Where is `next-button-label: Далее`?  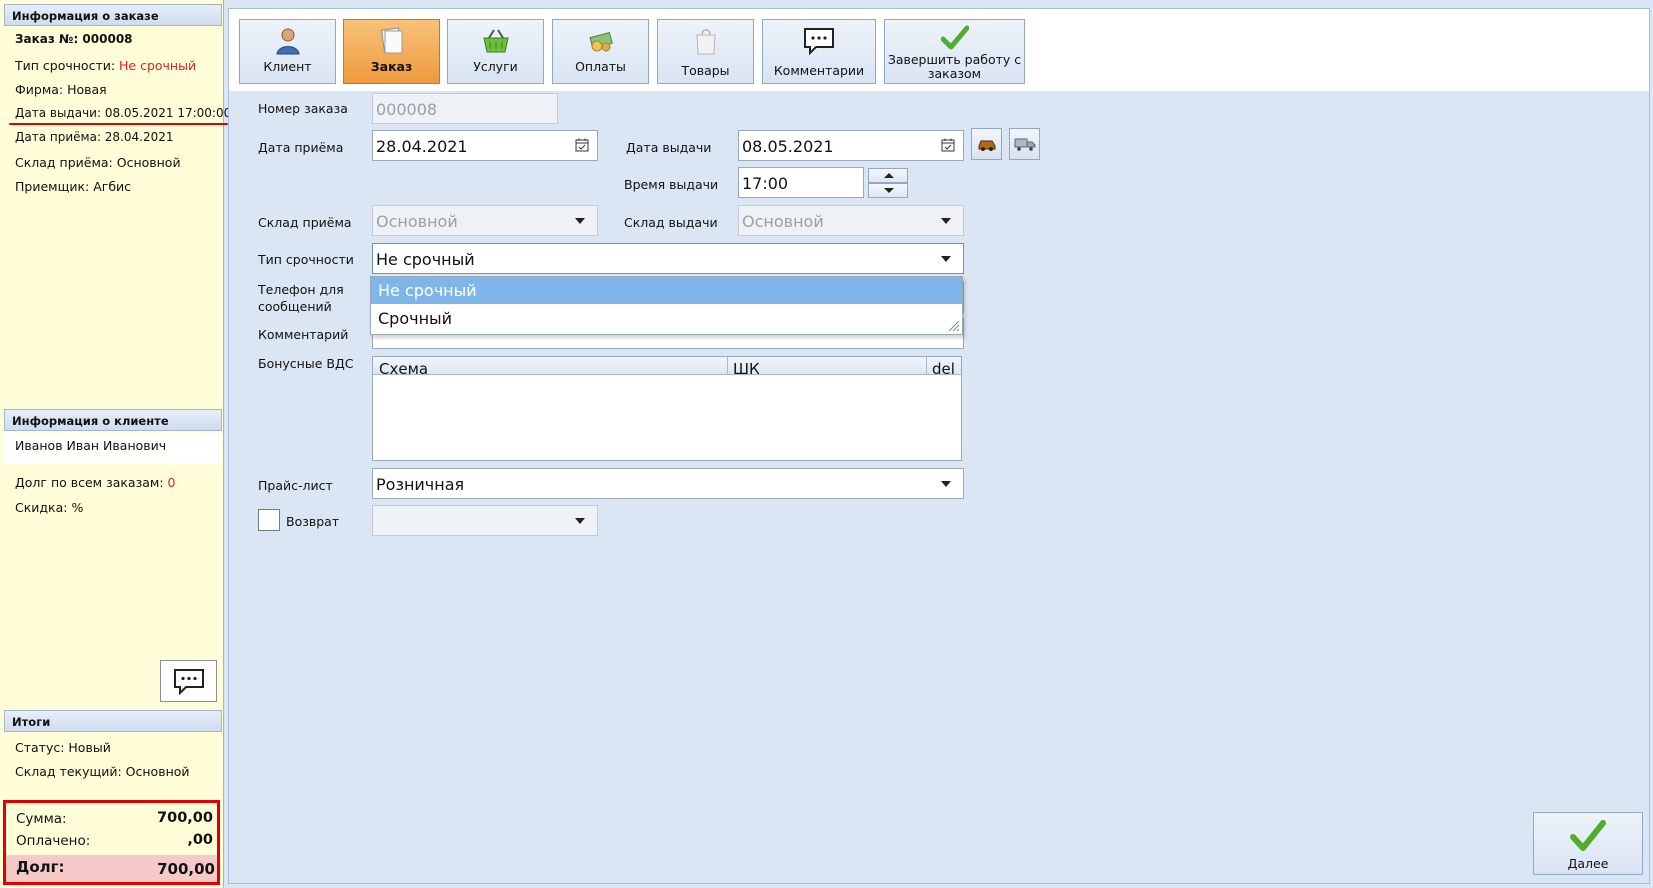
next-button-label: Далее is located at coordinates (1588, 863).